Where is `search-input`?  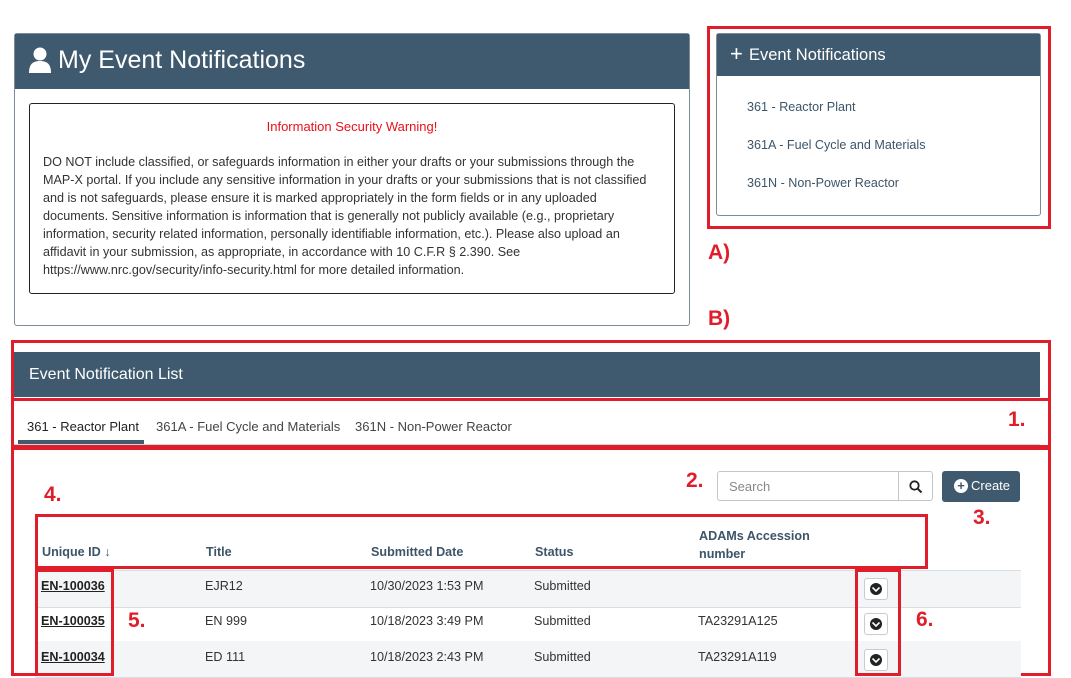
search-input is located at coordinates (808, 486).